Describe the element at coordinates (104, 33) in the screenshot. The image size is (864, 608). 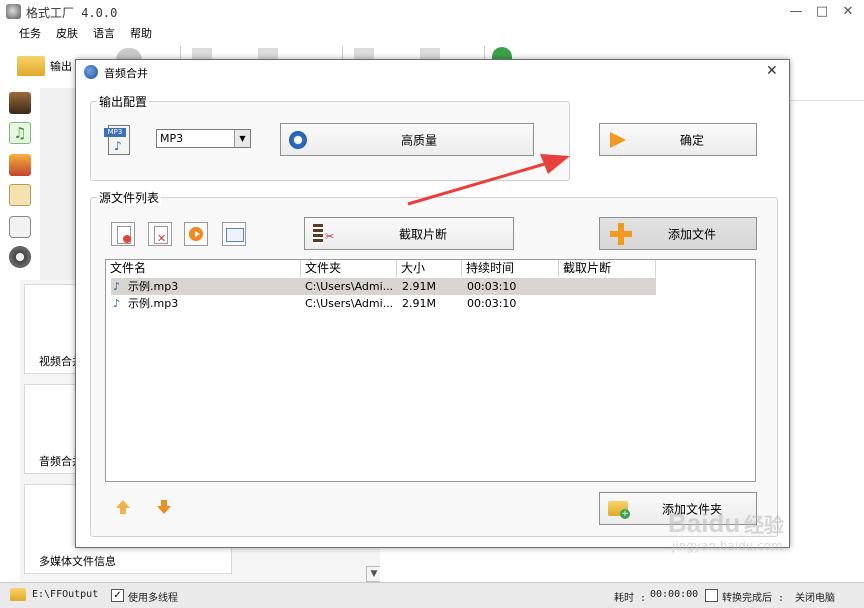
I see `menu-language: 语言` at that location.